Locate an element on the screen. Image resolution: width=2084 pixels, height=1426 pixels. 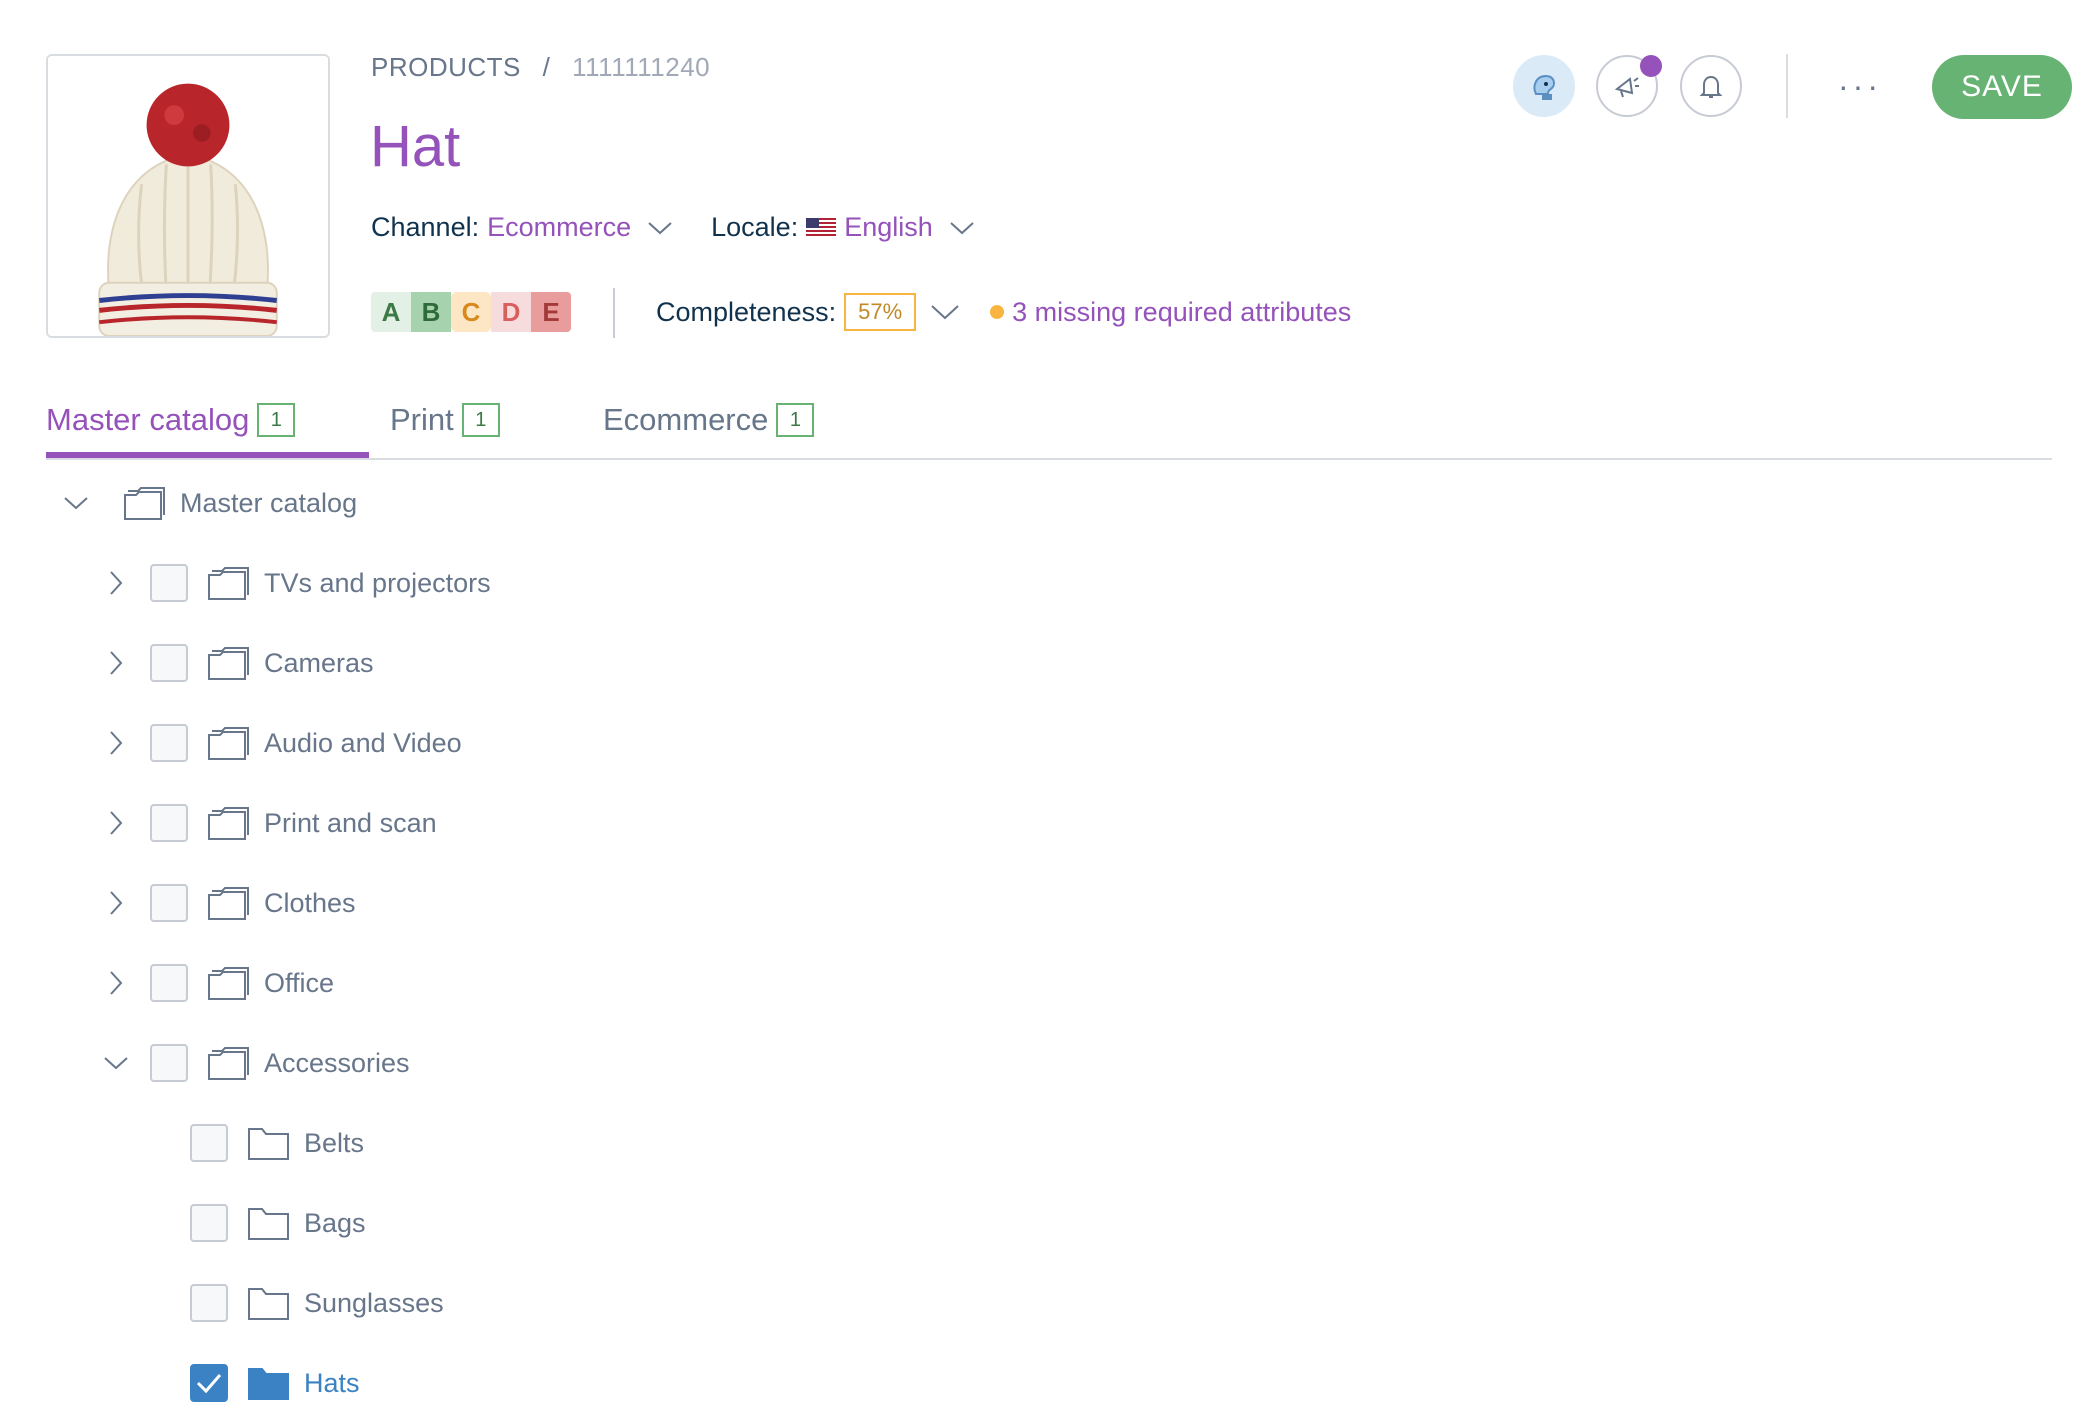
quality-grade-b: B is located at coordinates (431, 312).